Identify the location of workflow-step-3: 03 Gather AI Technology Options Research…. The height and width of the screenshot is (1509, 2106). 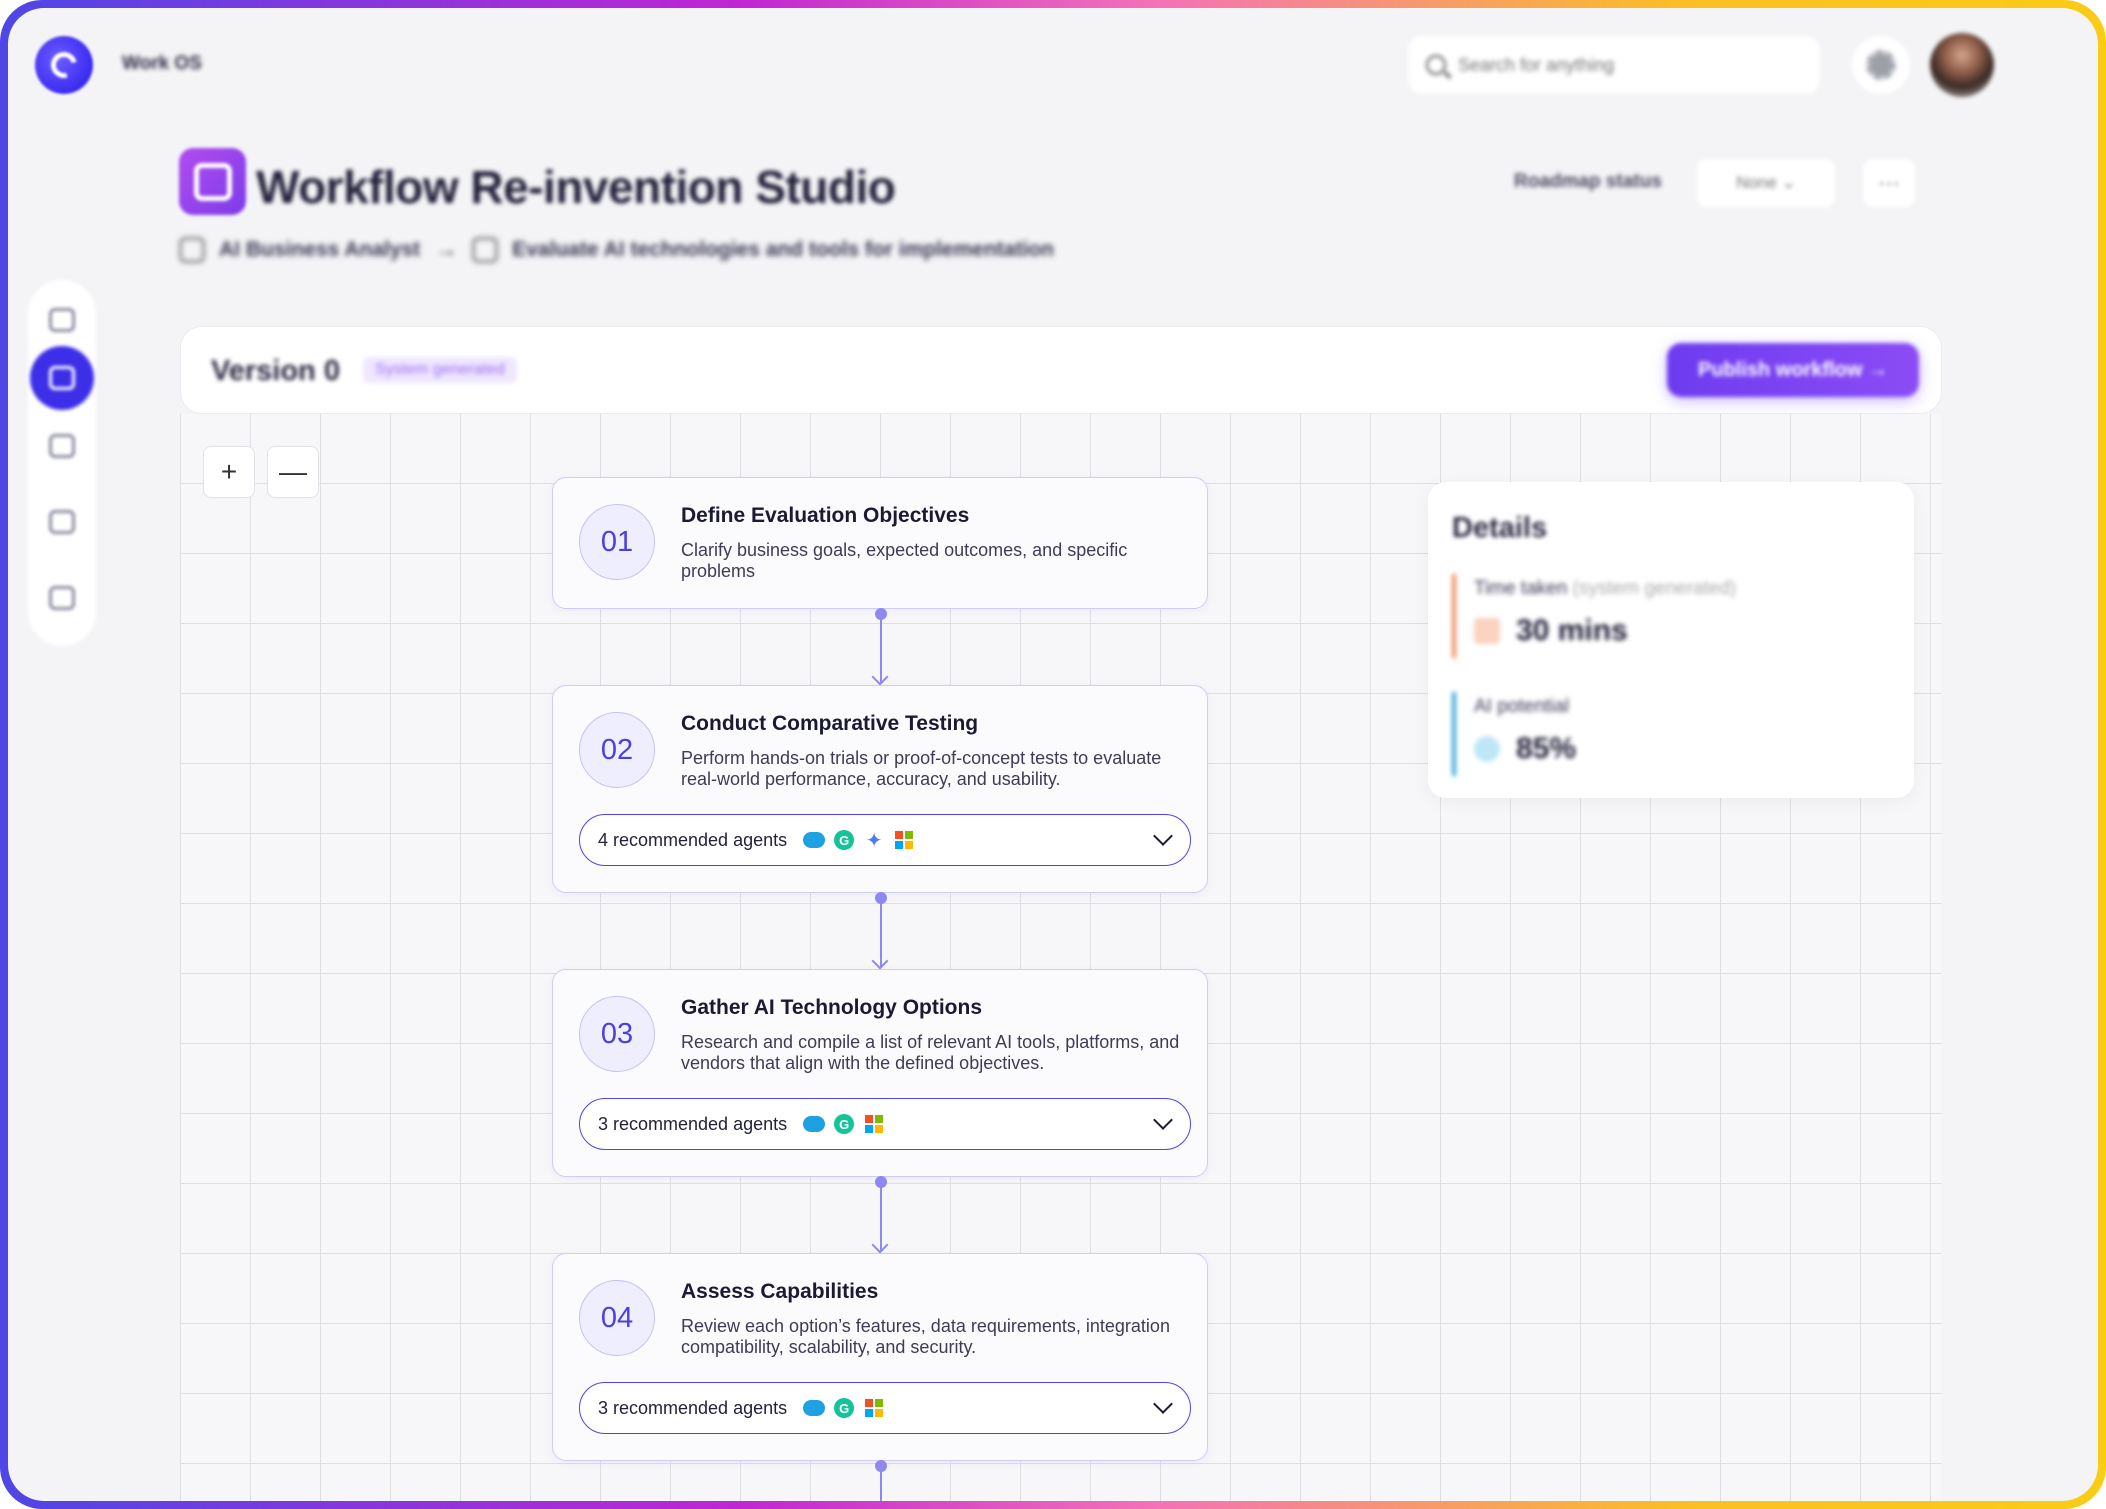
(880, 1073).